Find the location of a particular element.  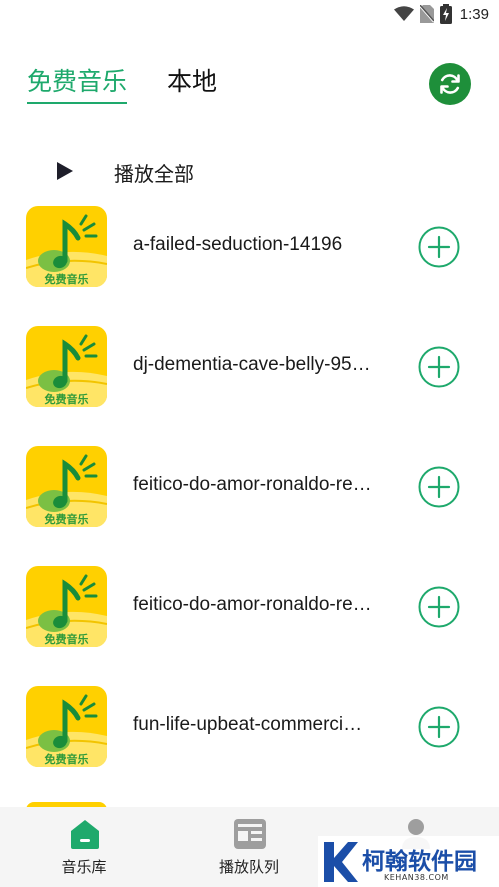

top-tabs: 免费音乐 本地 is located at coordinates (122, 86).